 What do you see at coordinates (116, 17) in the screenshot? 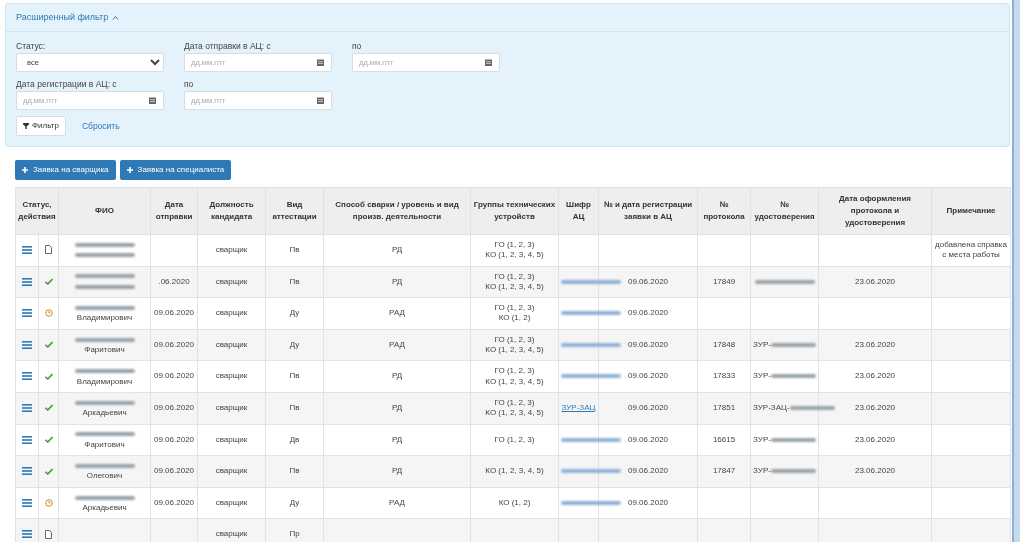
I see `chevron-up-icon` at bounding box center [116, 17].